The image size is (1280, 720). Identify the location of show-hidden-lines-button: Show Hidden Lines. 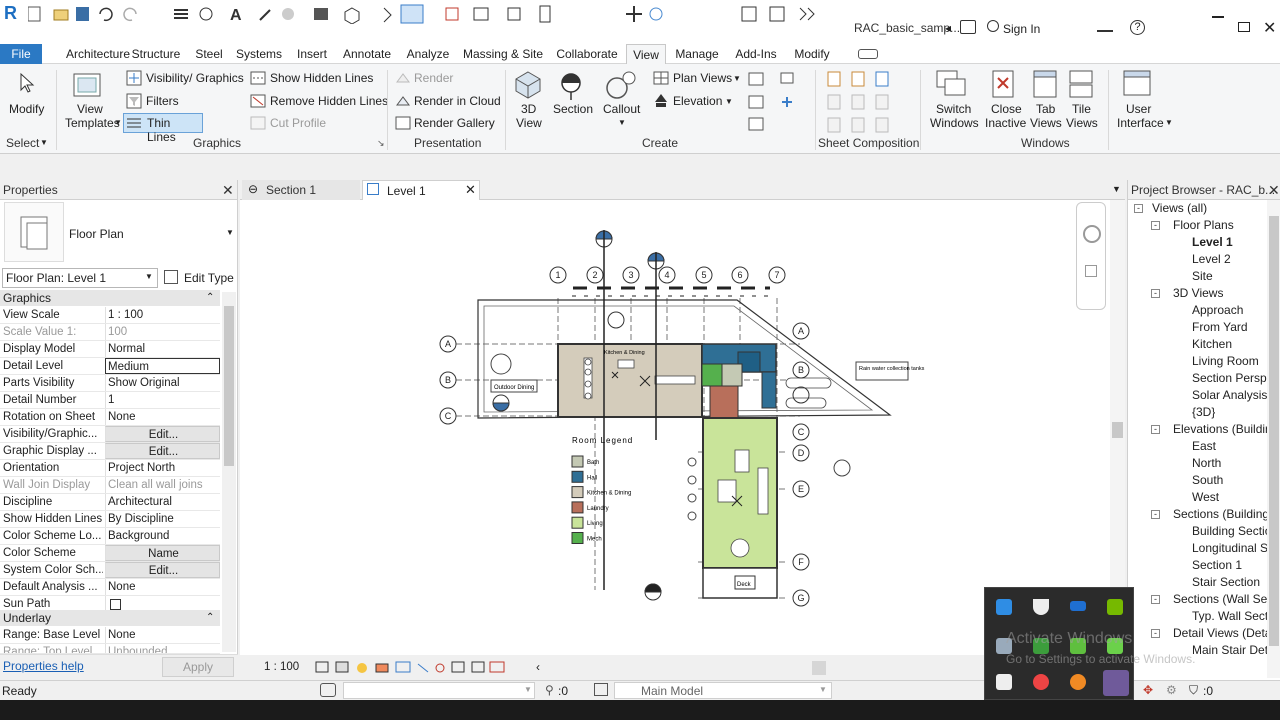
(321, 78).